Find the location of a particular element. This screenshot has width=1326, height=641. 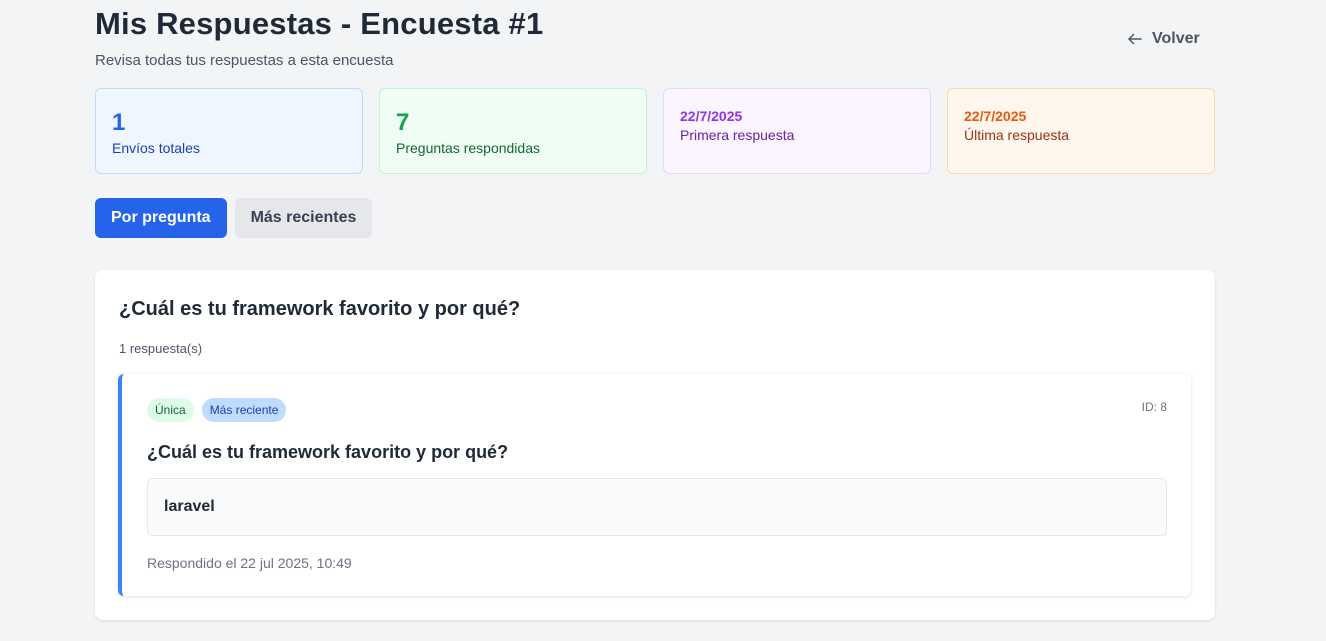

stat-value: 1 is located at coordinates (119, 122).